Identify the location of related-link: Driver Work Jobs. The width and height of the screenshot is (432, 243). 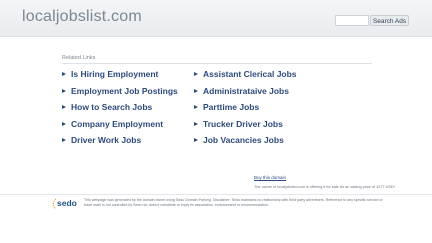
(120, 140).